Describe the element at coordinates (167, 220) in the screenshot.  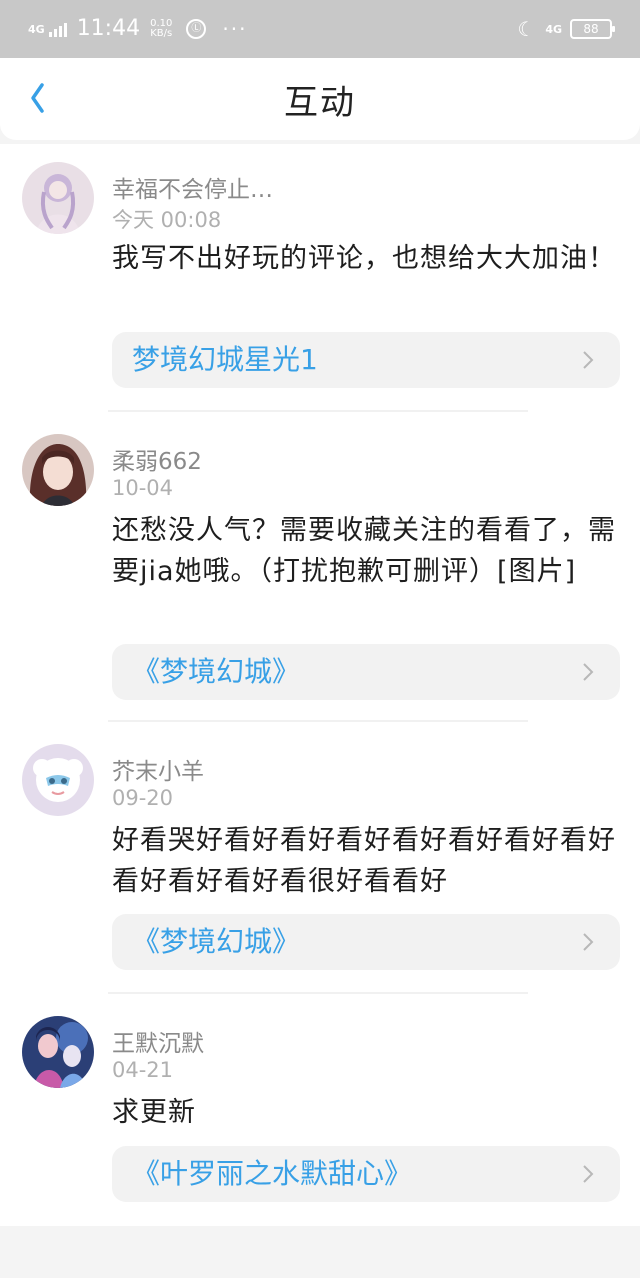
I see `comment-time: 今天 00:08` at that location.